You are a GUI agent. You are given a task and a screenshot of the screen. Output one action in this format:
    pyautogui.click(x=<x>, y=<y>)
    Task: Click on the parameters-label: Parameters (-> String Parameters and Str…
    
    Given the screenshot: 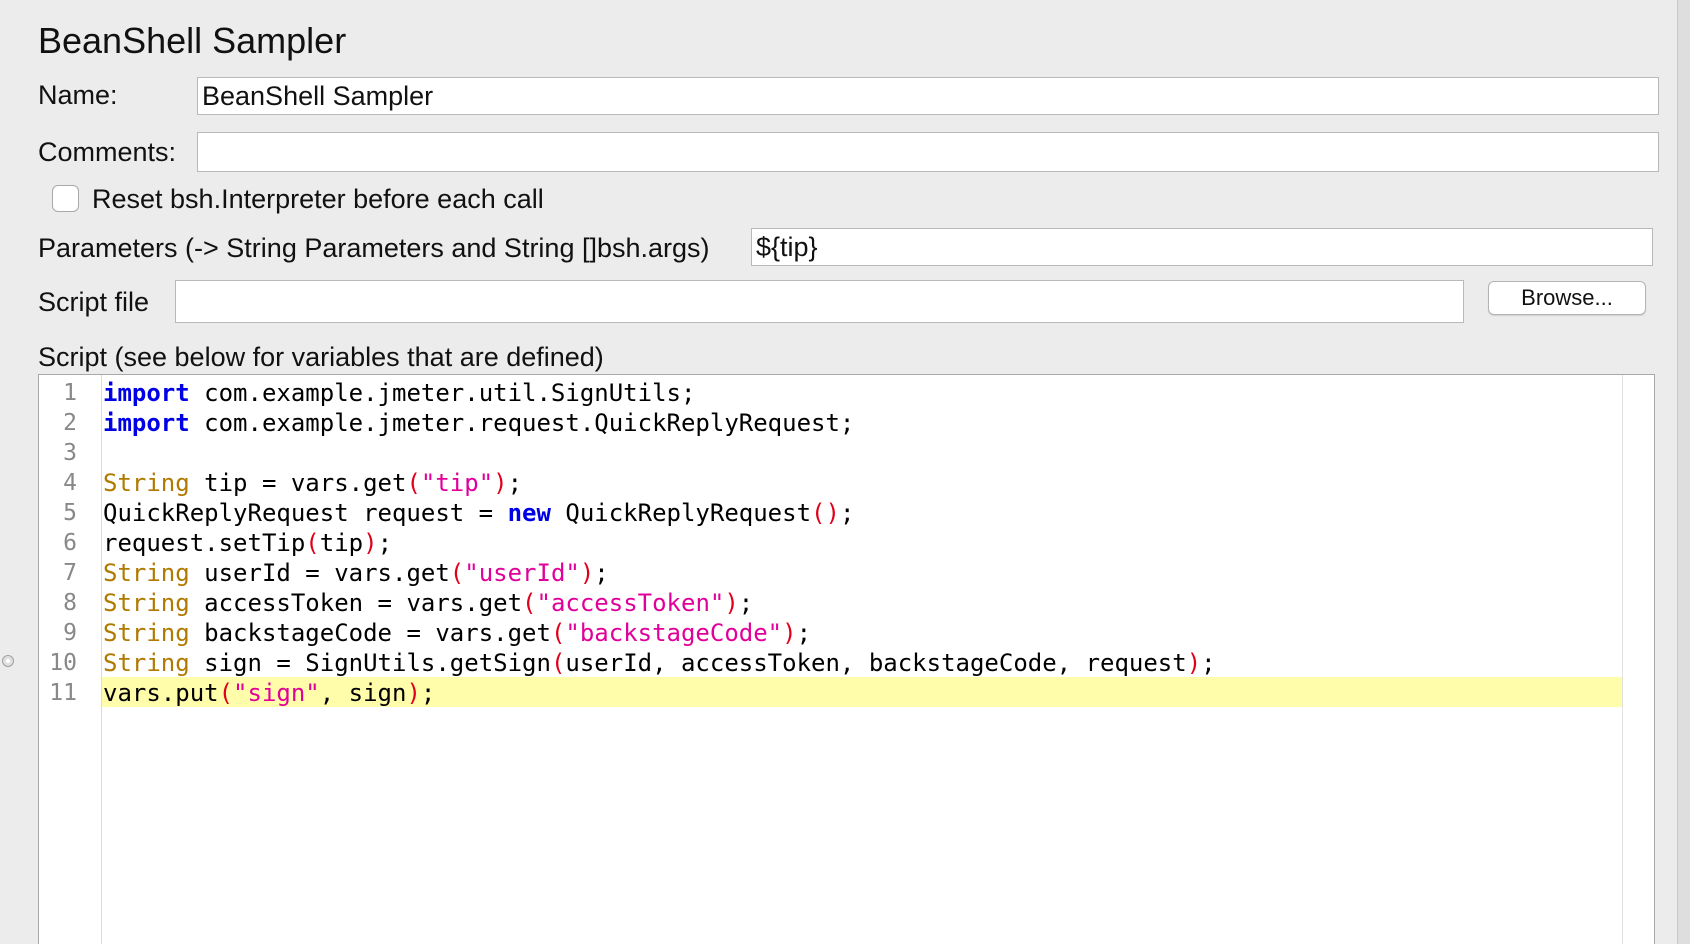 What is the action you would take?
    pyautogui.click(x=374, y=248)
    